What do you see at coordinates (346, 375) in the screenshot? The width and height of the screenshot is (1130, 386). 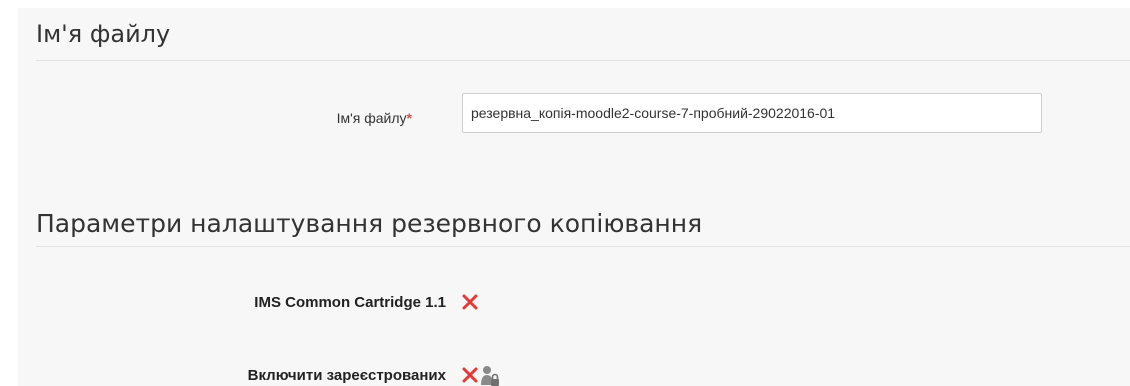 I see `setting-label: Включити зареєстрованих` at bounding box center [346, 375].